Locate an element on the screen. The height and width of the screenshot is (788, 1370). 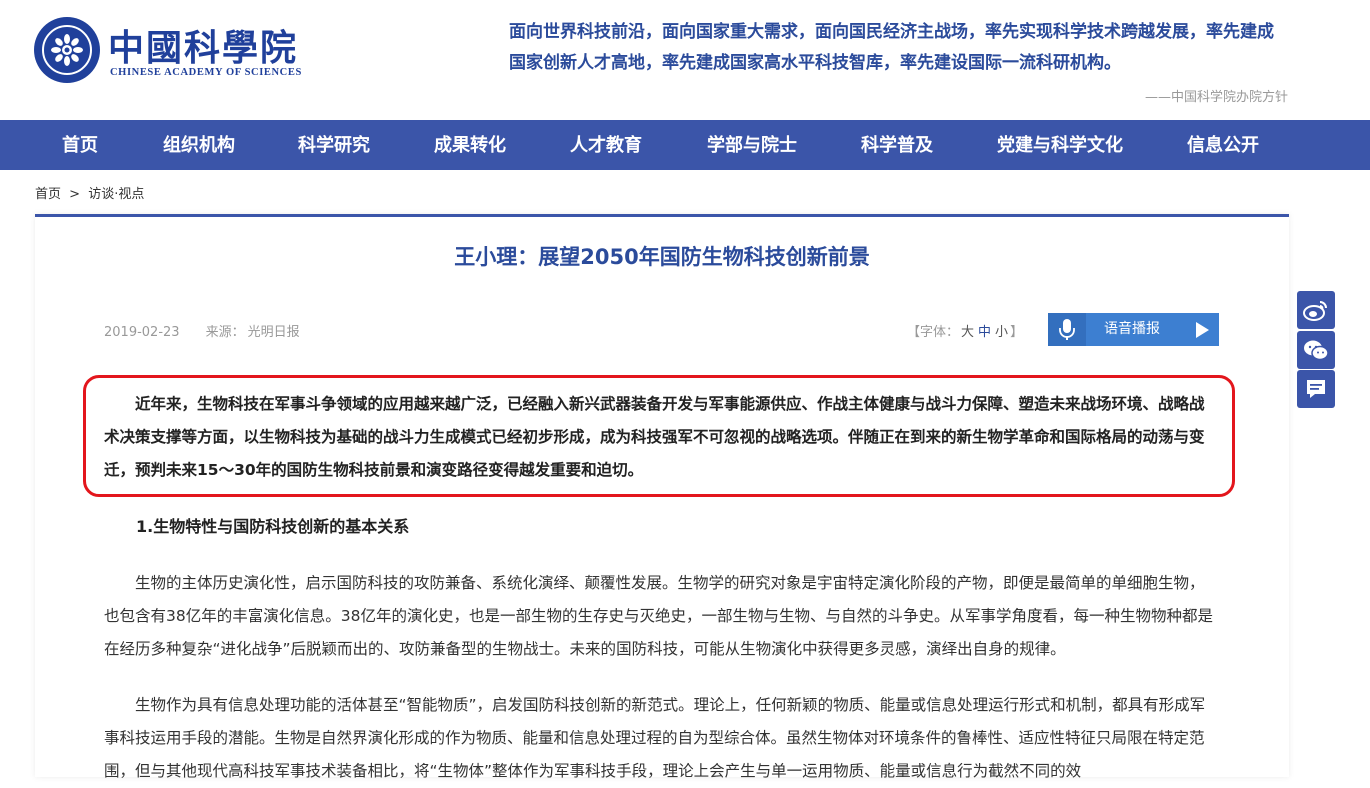
font-size-large: 大 is located at coordinates (967, 332).